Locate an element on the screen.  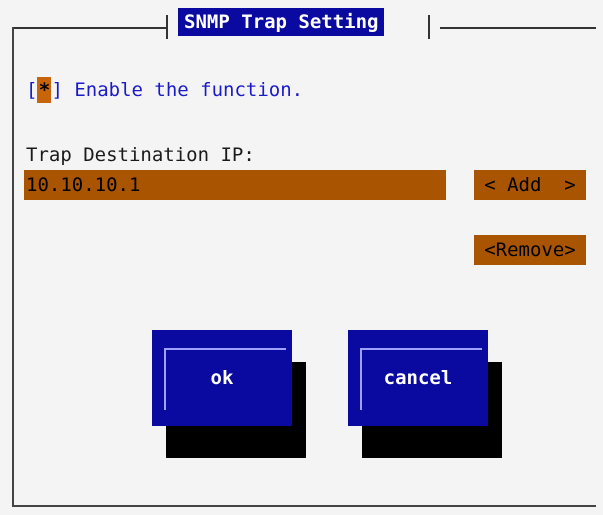
checkbox-bracket-close: ] is located at coordinates (57, 90).